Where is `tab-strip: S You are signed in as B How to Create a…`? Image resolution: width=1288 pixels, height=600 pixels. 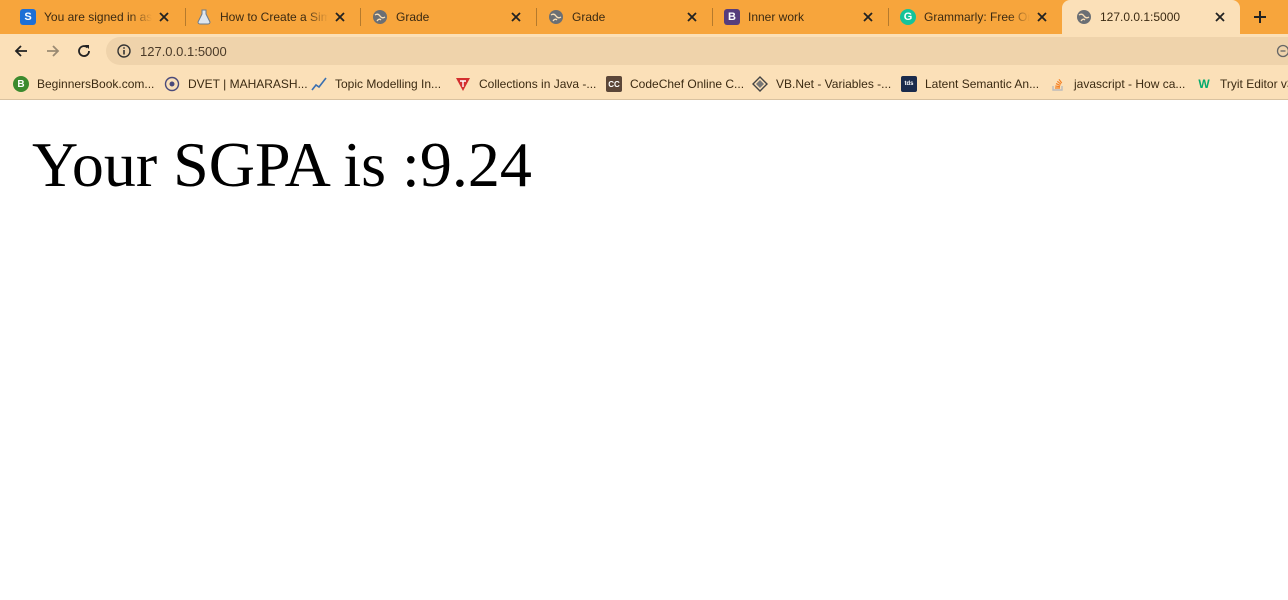 tab-strip: S You are signed in as B How to Create a… is located at coordinates (644, 17).